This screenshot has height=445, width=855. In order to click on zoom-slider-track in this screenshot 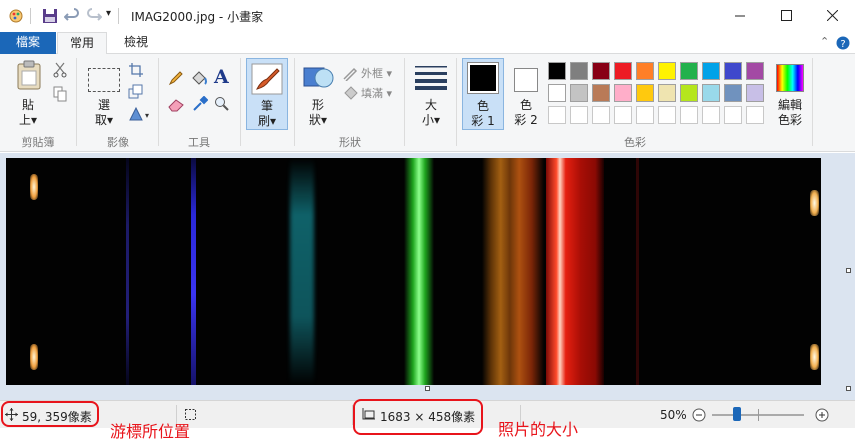, I will do `click(758, 414)`.